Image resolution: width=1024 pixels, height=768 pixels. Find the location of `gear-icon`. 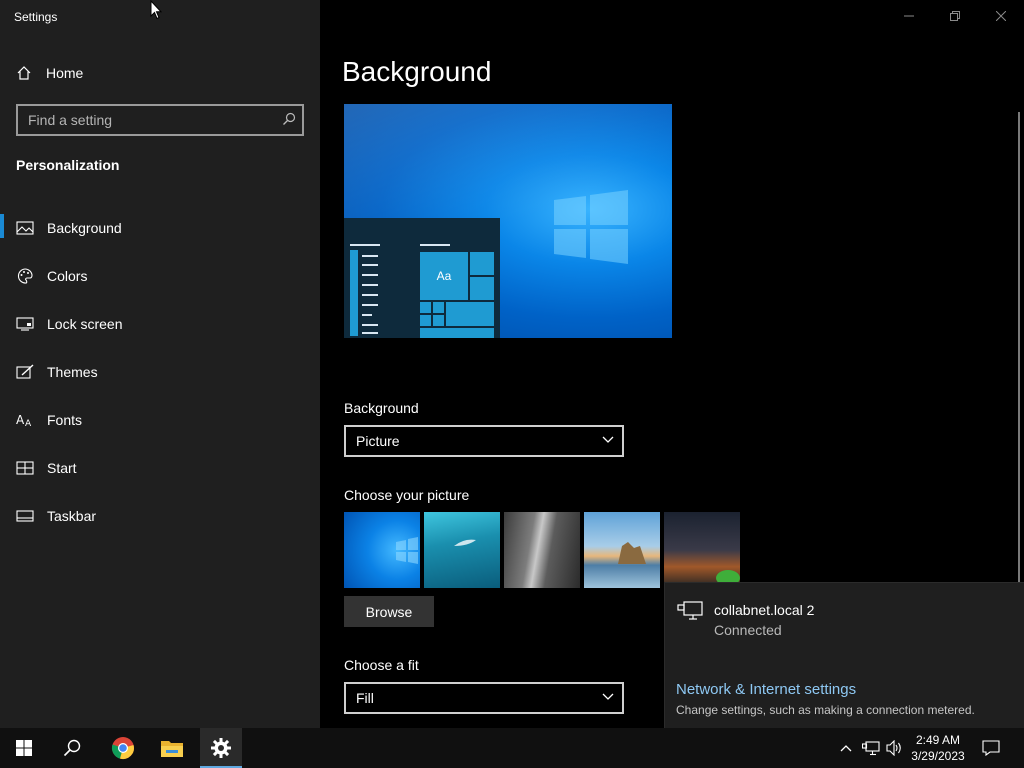

gear-icon is located at coordinates (221, 748).